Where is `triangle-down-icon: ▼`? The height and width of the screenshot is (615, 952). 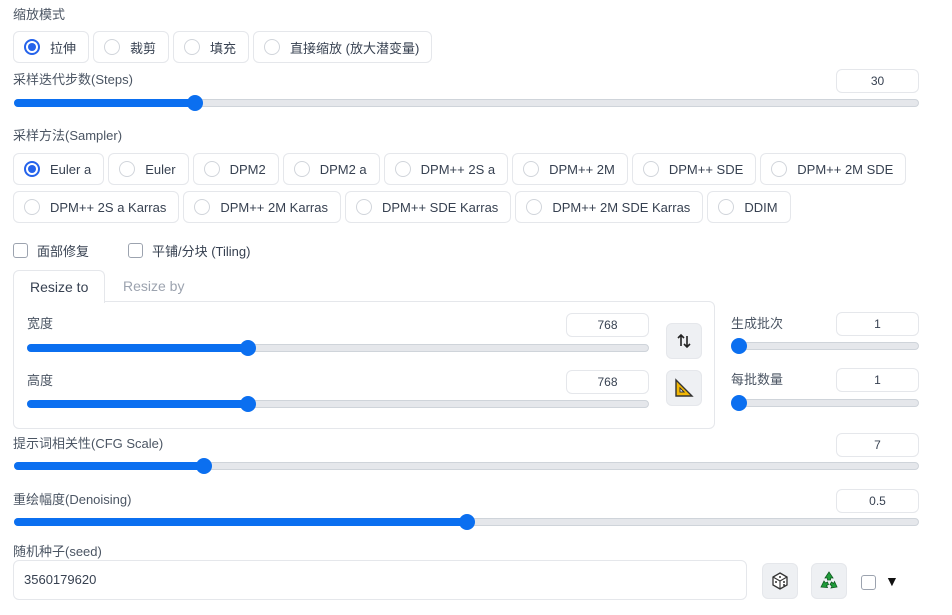 triangle-down-icon: ▼ is located at coordinates (892, 581).